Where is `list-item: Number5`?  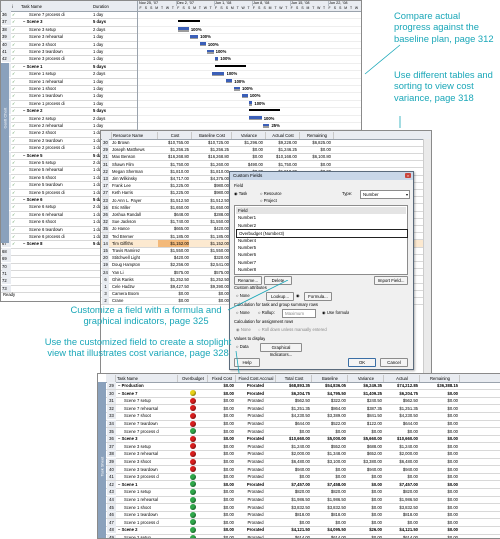 list-item: Number5 is located at coordinates (321, 247).